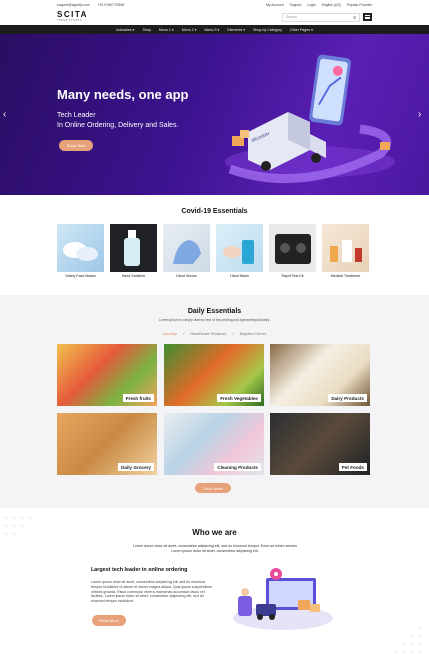 The height and width of the screenshot is (669, 429). I want to click on menu-icon, so click(367, 17).